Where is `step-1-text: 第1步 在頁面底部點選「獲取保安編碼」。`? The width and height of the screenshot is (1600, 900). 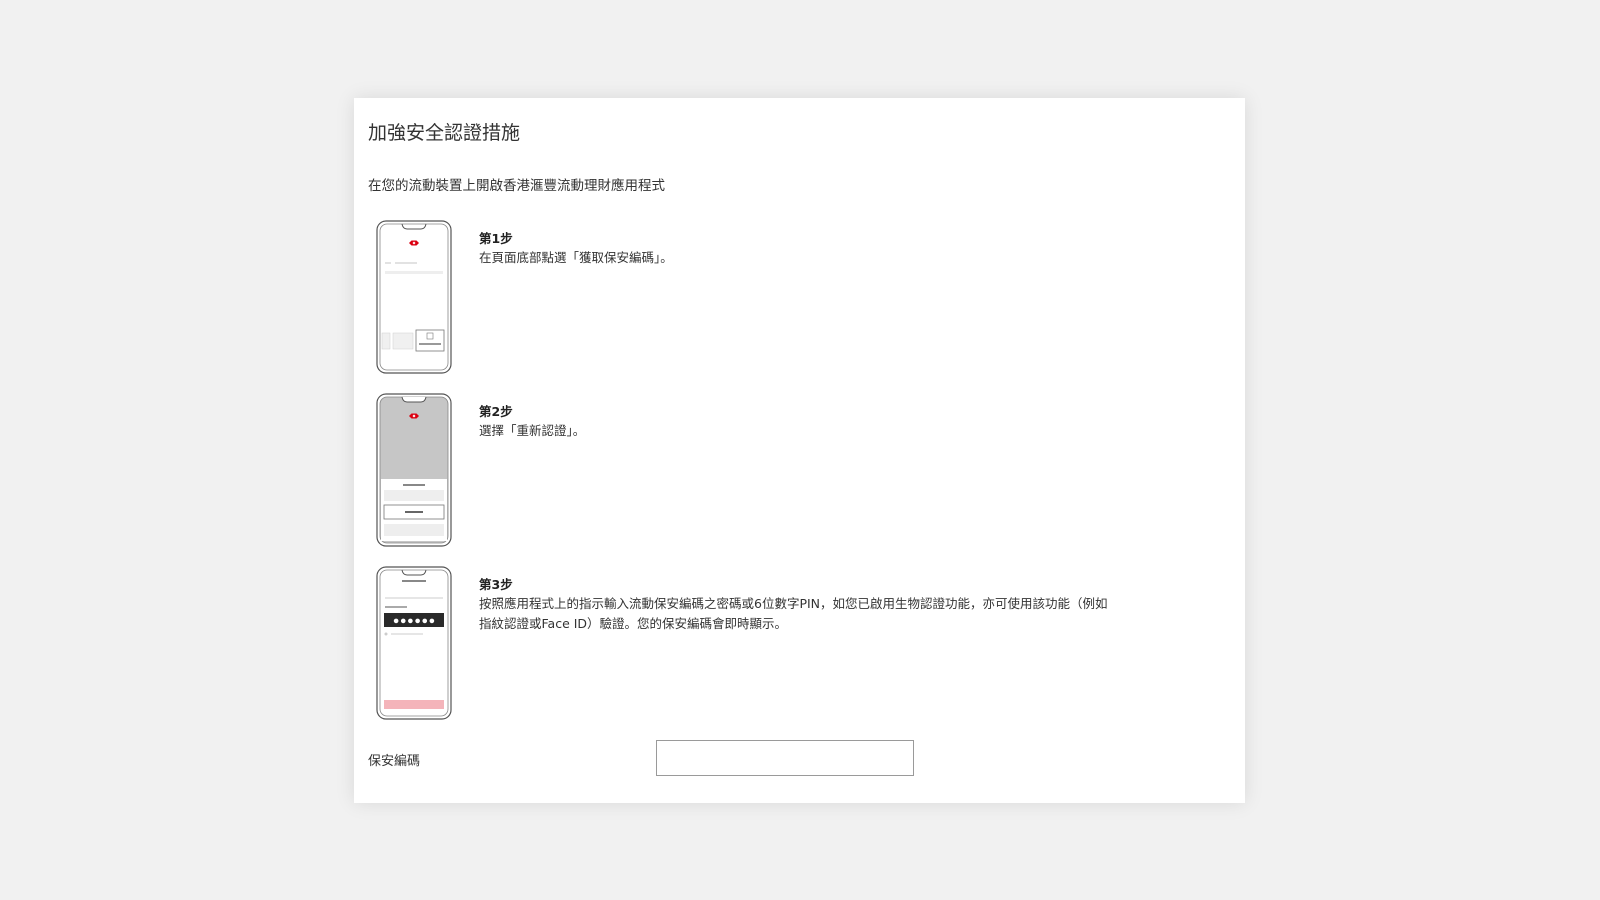 step-1-text: 第1步 在頁面底部點選「獲取保安編碼」。 is located at coordinates (799, 249).